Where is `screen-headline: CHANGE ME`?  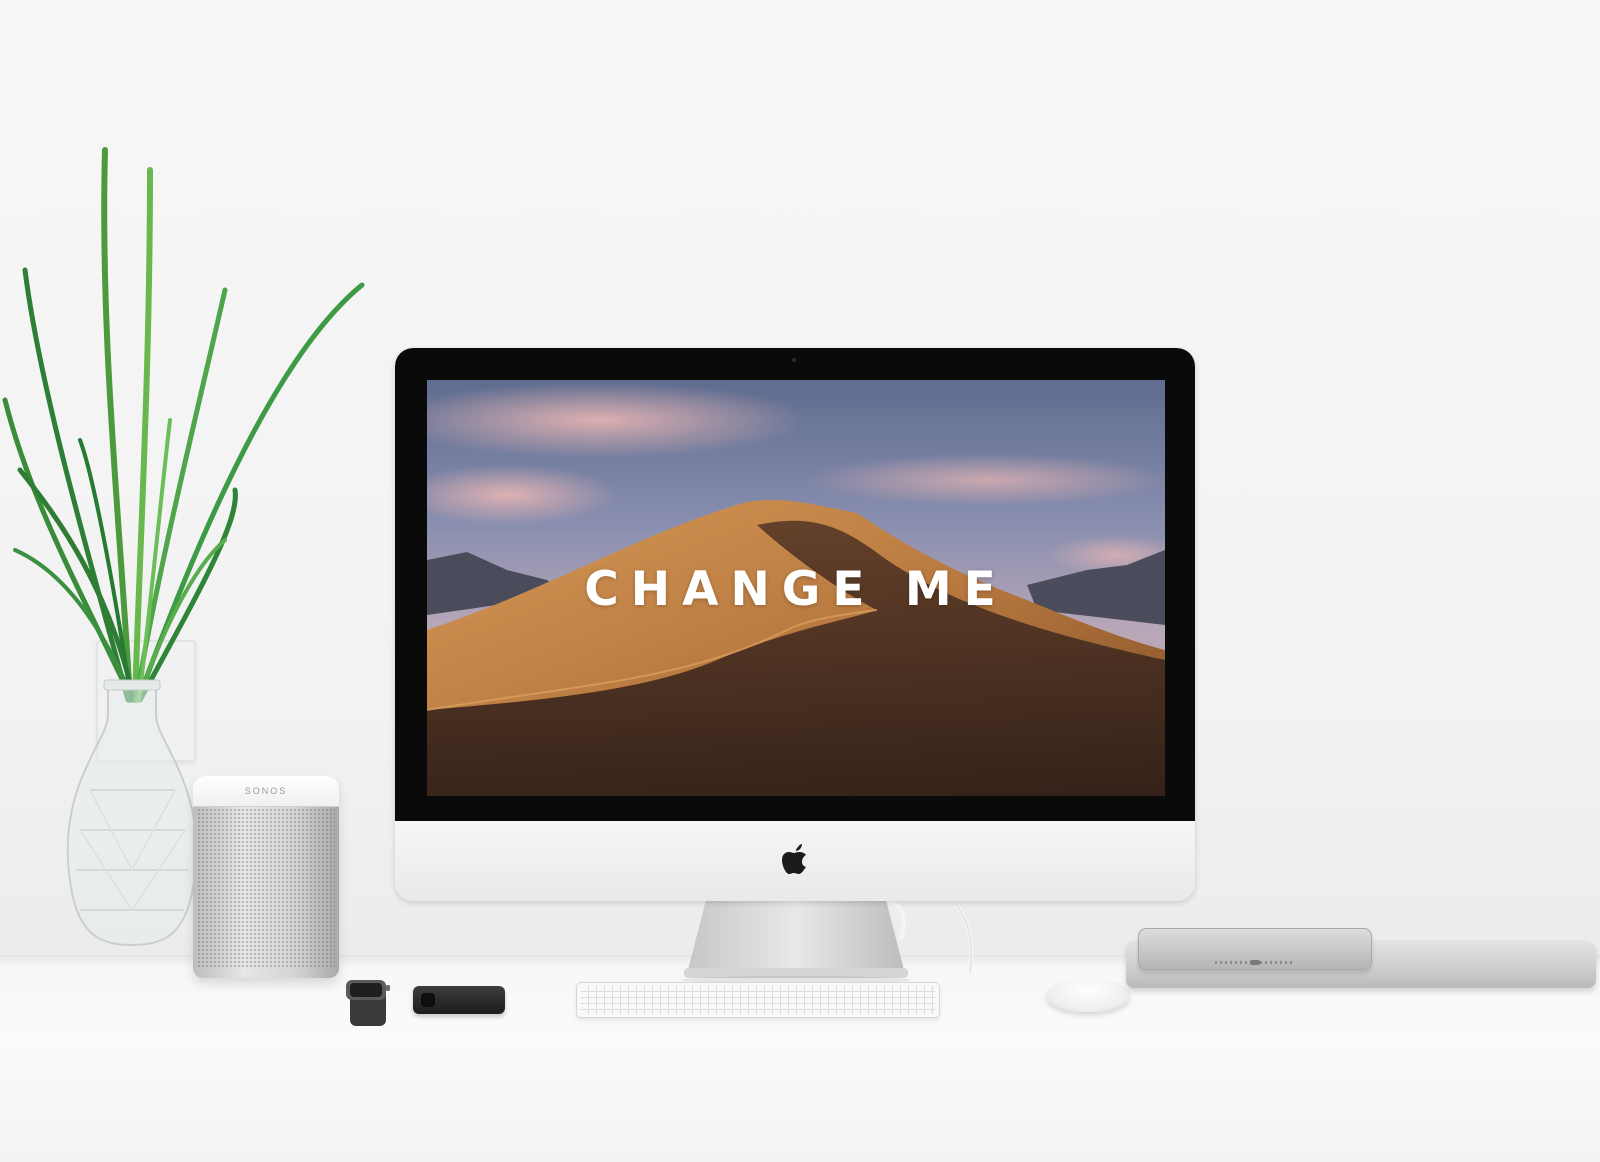 screen-headline: CHANGE ME is located at coordinates (796, 589).